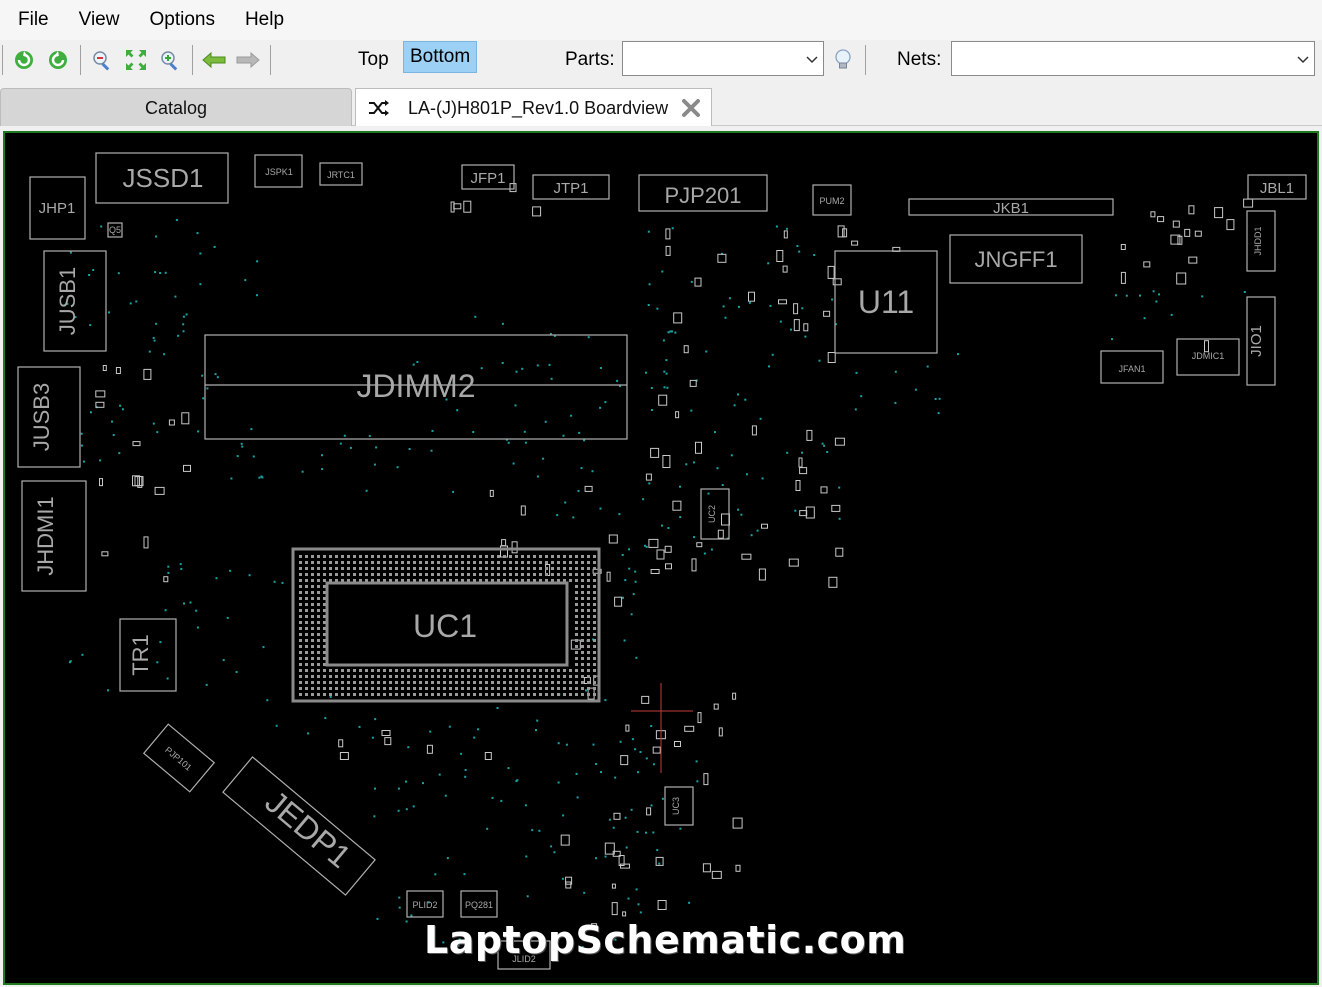  I want to click on menu-options: Options, so click(181, 20).